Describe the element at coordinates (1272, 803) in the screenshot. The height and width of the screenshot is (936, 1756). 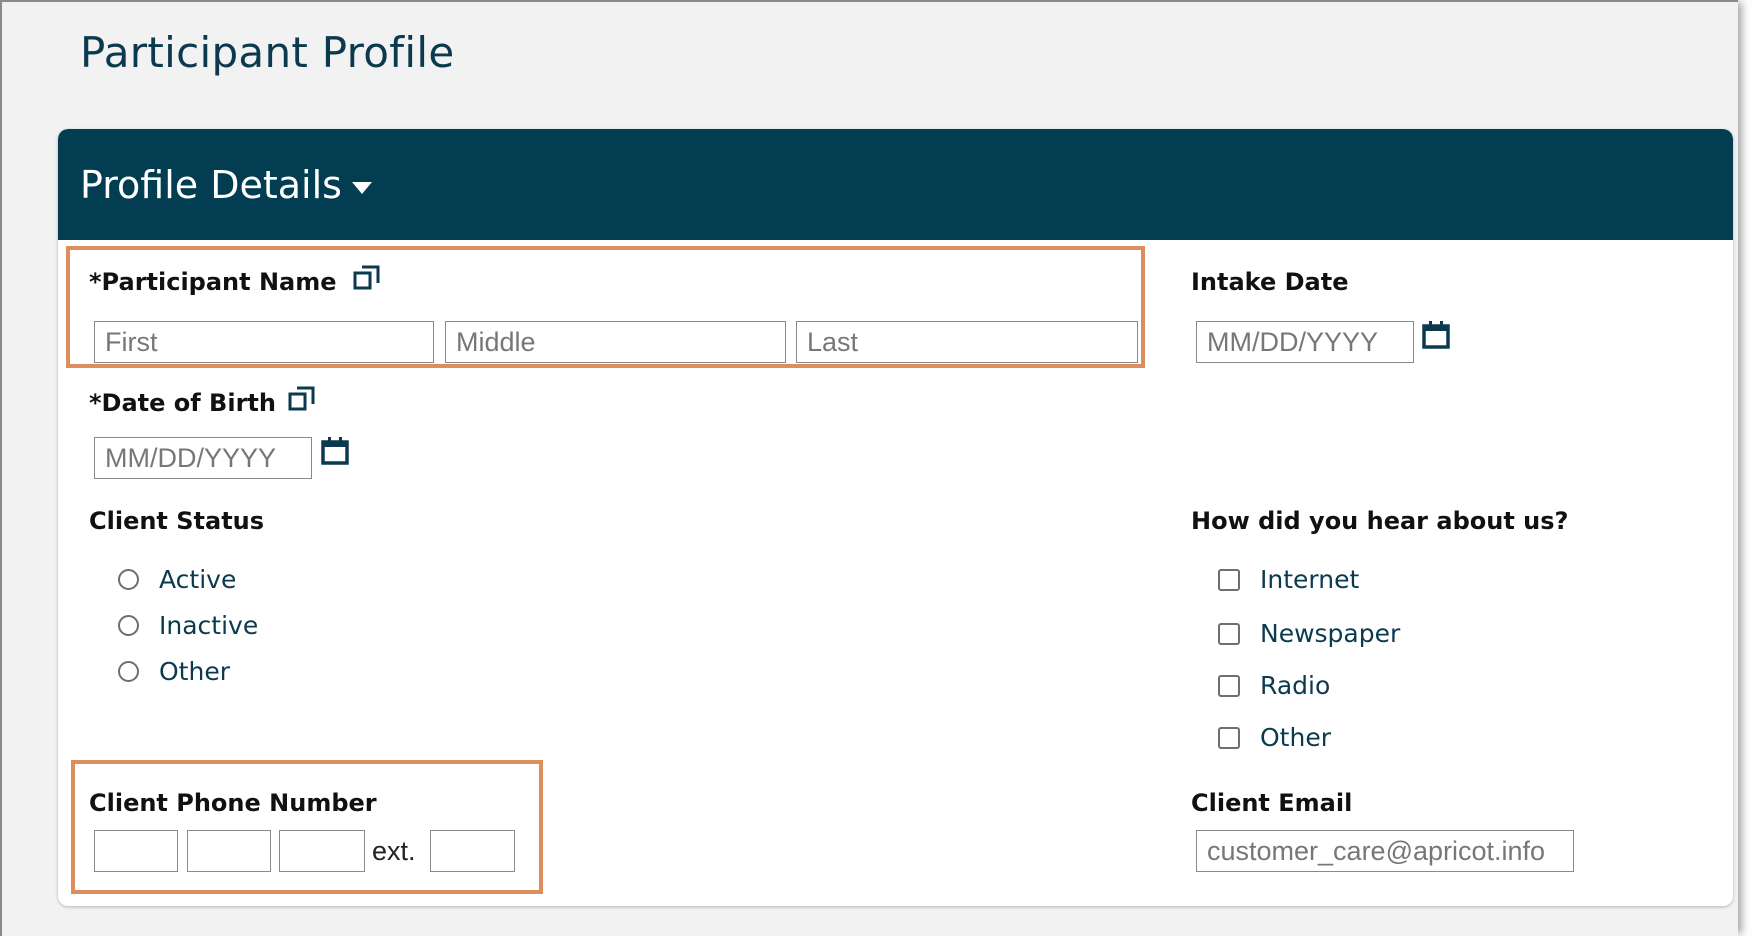
I see `client-email-label: Client Email` at that location.